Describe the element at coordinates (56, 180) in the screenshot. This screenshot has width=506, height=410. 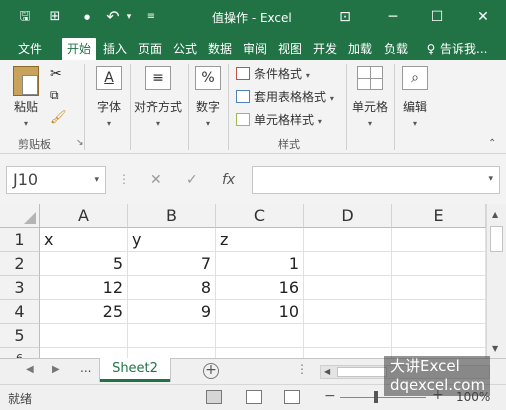
I see `name-box: J10 ▾` at that location.